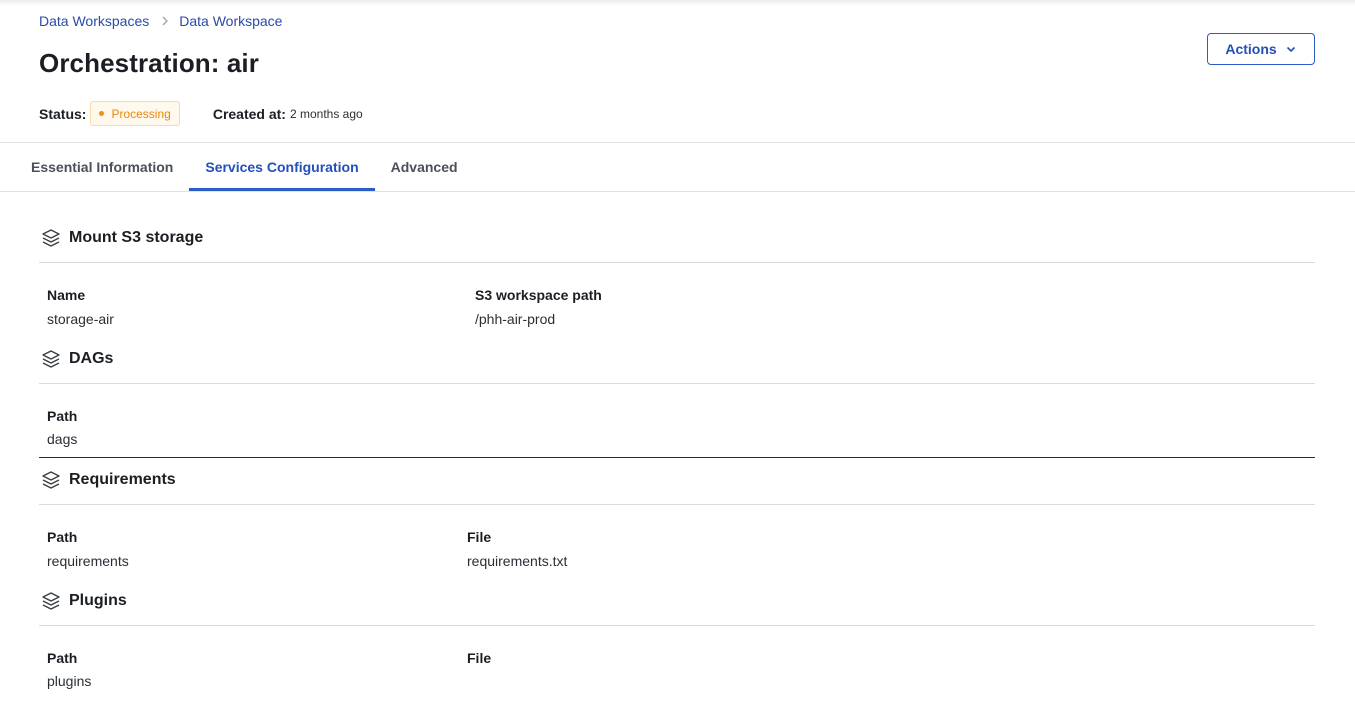 The width and height of the screenshot is (1355, 708). I want to click on breadcrumb: Data Workspaces Data Workspace, so click(160, 21).